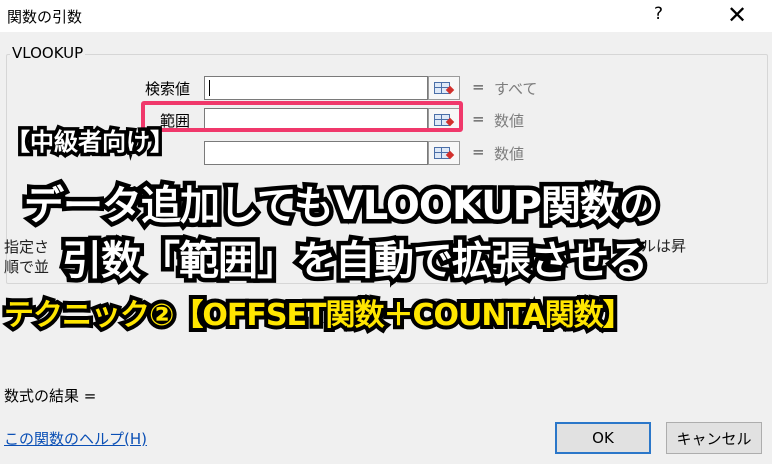 This screenshot has height=464, width=772. Describe the element at coordinates (444, 153) in the screenshot. I see `range-select-button-col-index` at that location.